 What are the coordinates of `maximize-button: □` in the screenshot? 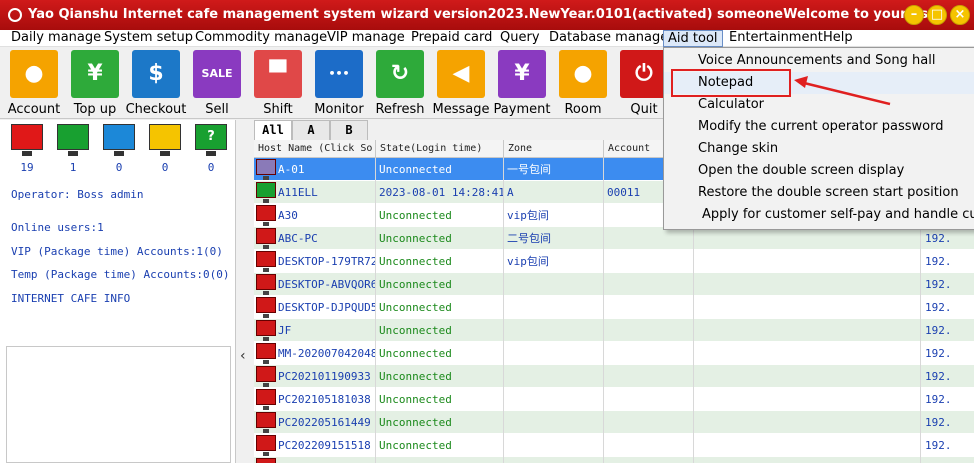 It's located at (937, 15).